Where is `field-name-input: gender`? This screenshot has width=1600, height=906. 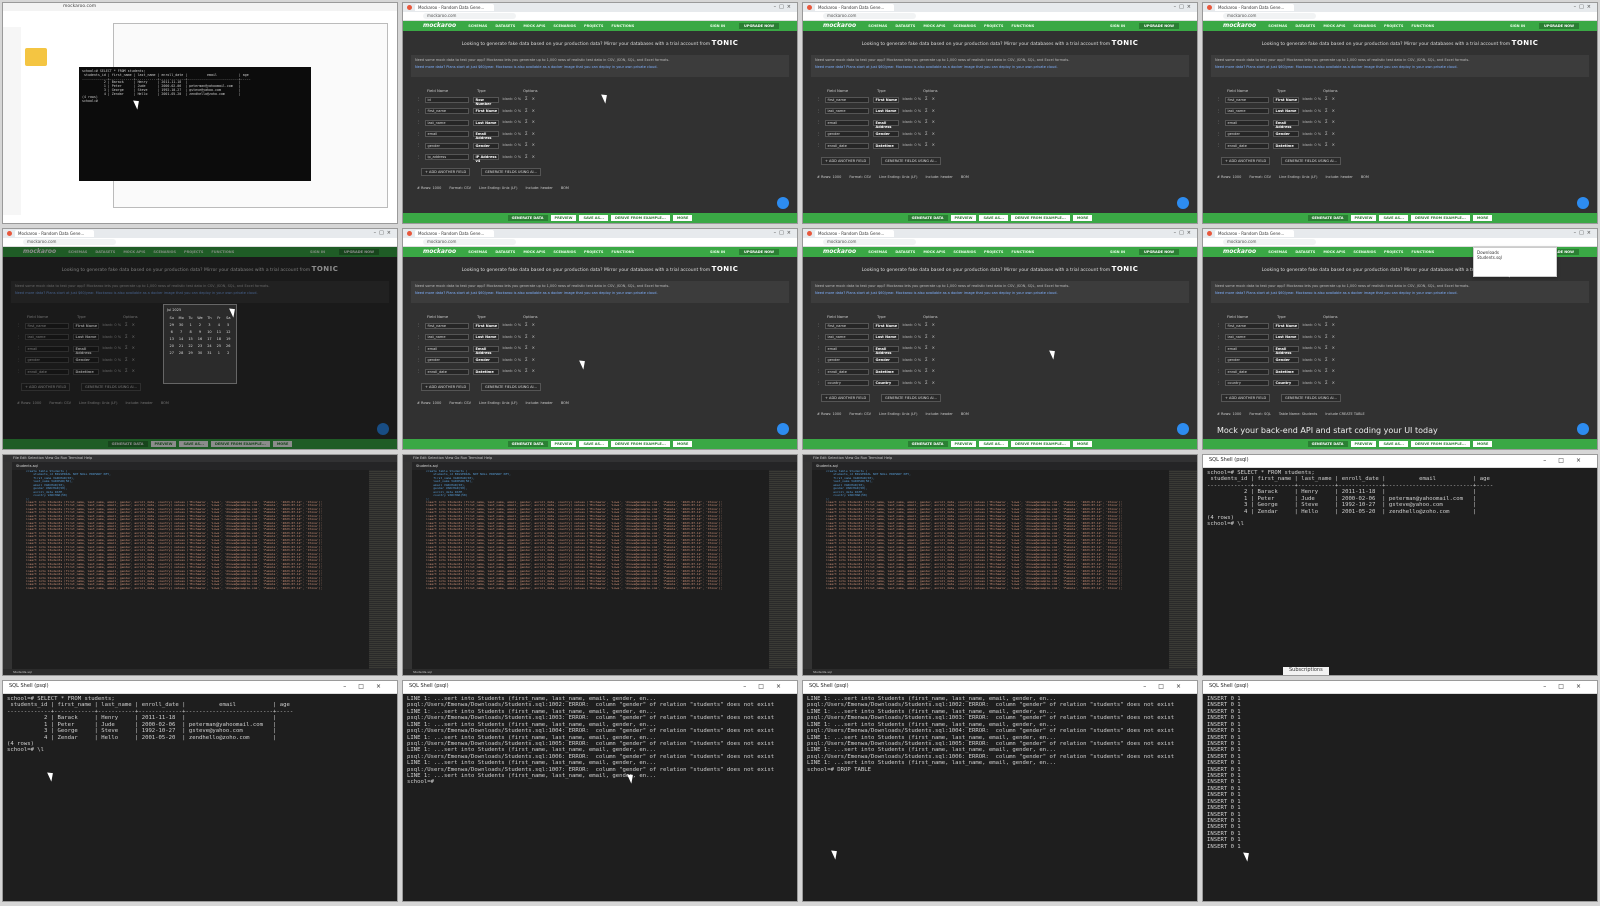
field-name-input: gender is located at coordinates (1246, 360).